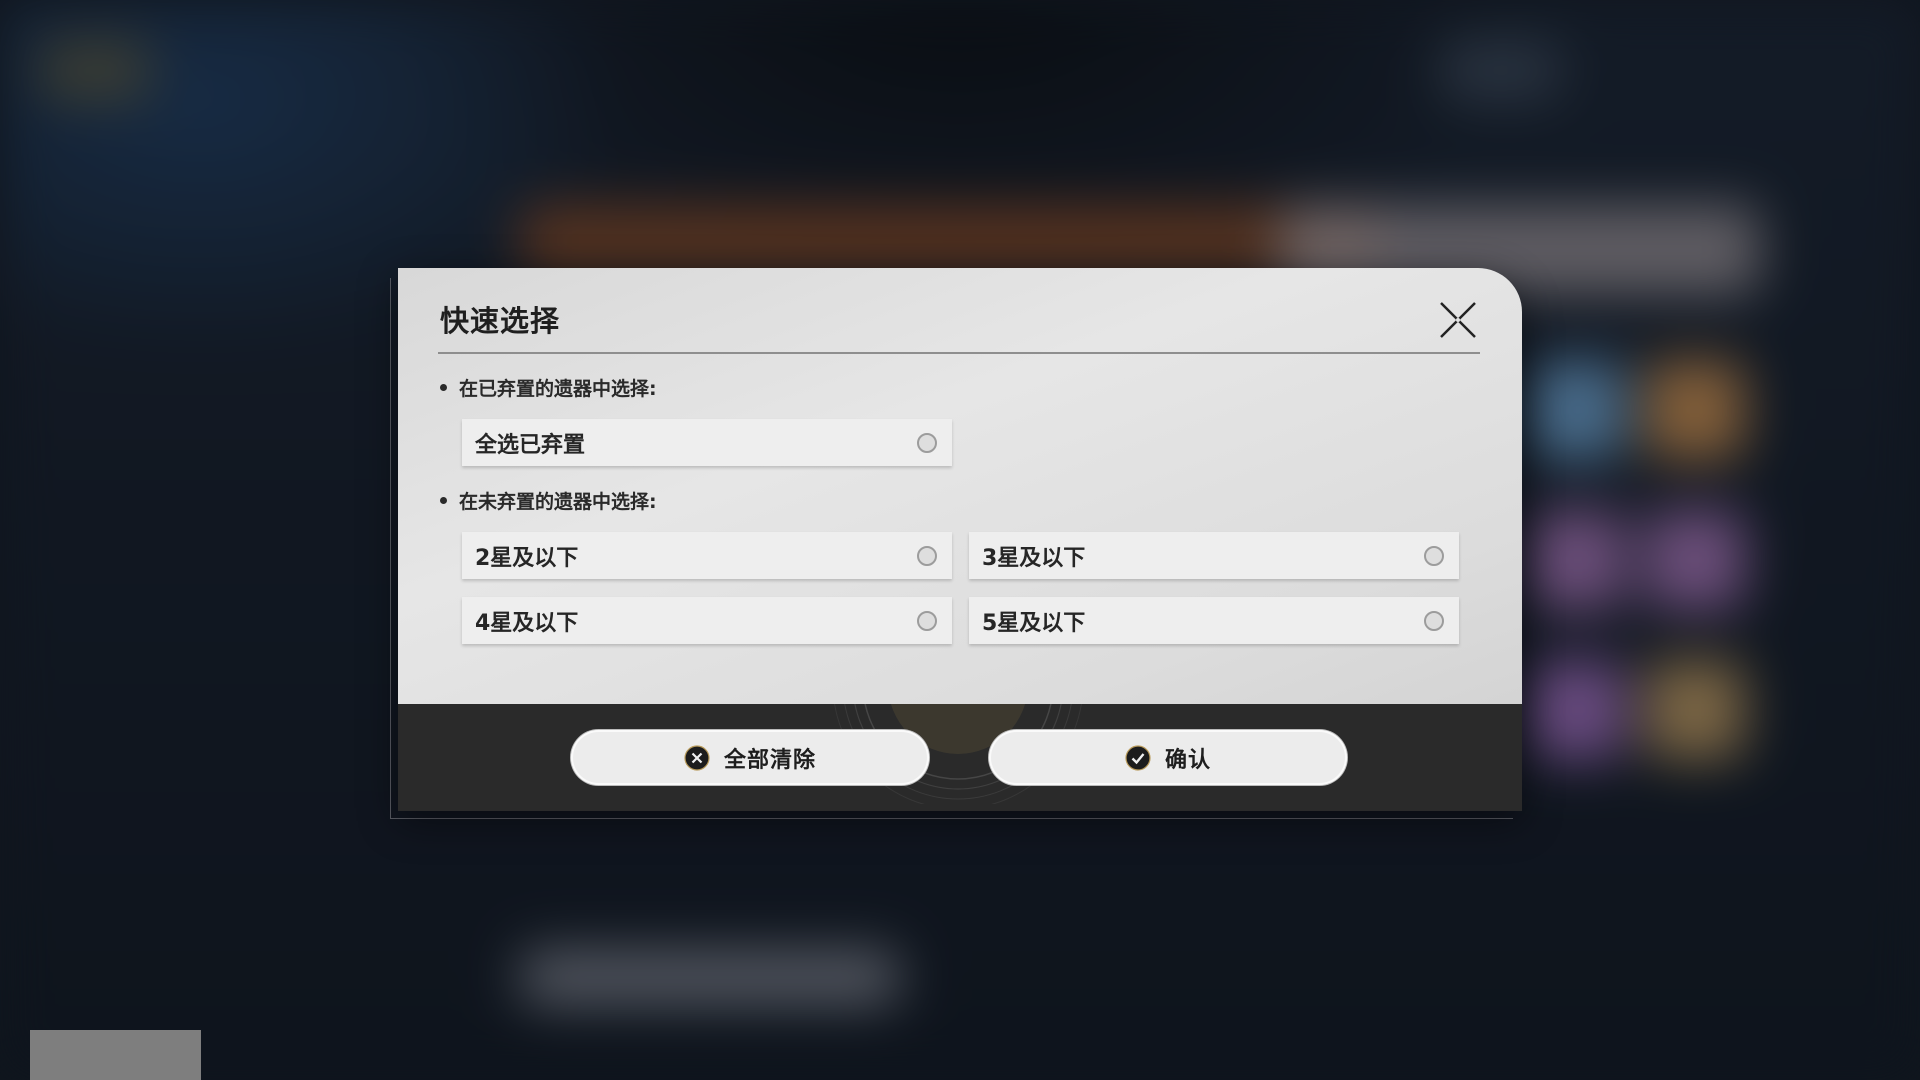  What do you see at coordinates (527, 623) in the screenshot?
I see `option-label: 4星及以下` at bounding box center [527, 623].